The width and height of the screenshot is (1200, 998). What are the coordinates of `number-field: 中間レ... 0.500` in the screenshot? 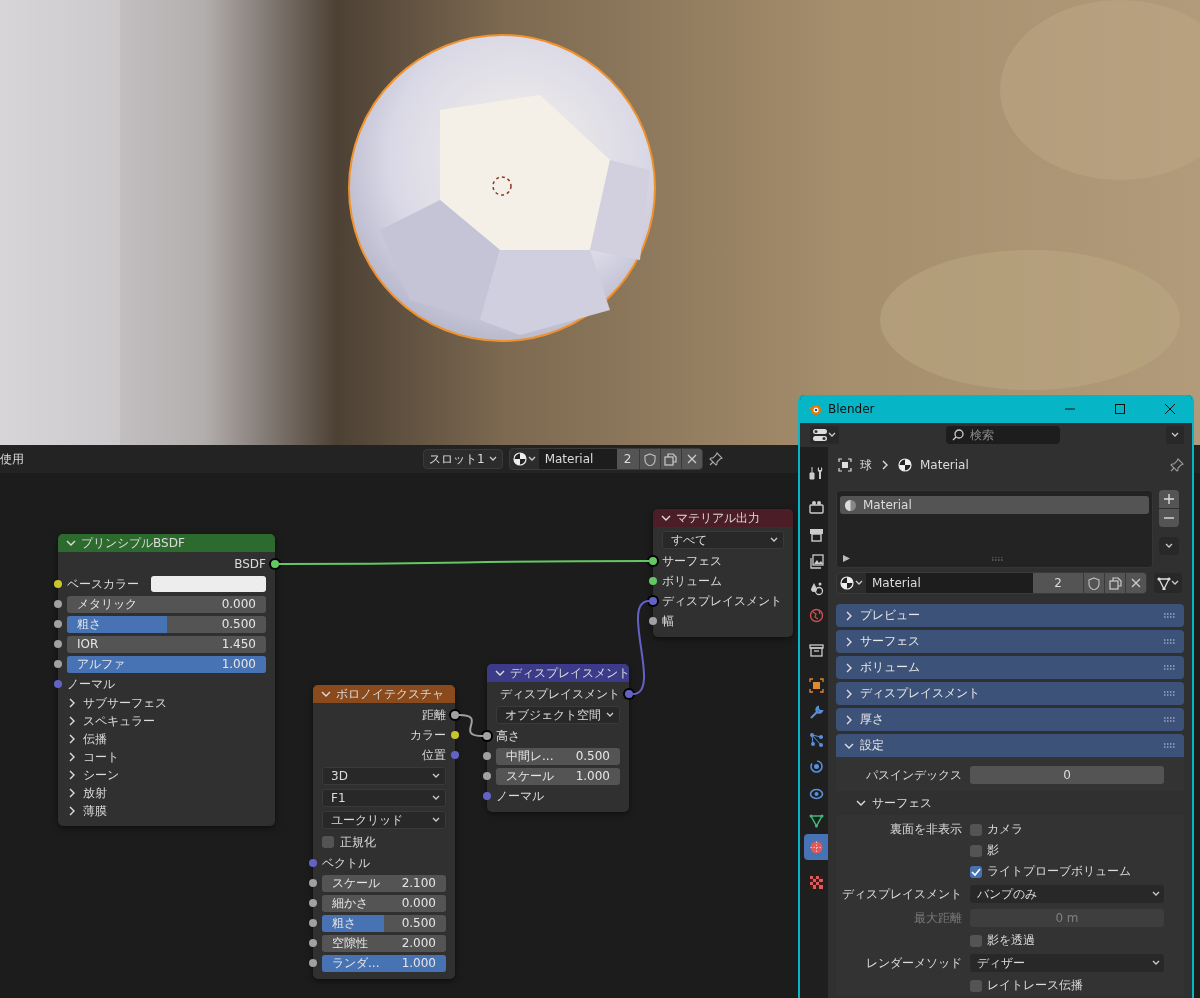 It's located at (558, 756).